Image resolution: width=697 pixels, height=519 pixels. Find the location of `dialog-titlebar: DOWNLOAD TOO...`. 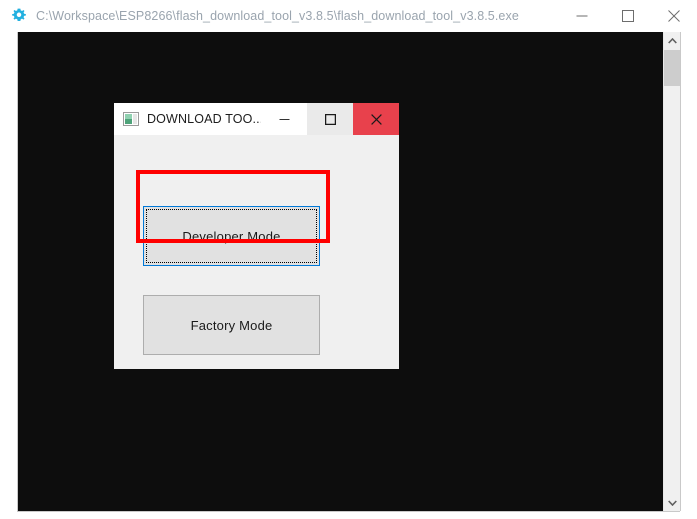

dialog-titlebar: DOWNLOAD TOO... is located at coordinates (256, 119).